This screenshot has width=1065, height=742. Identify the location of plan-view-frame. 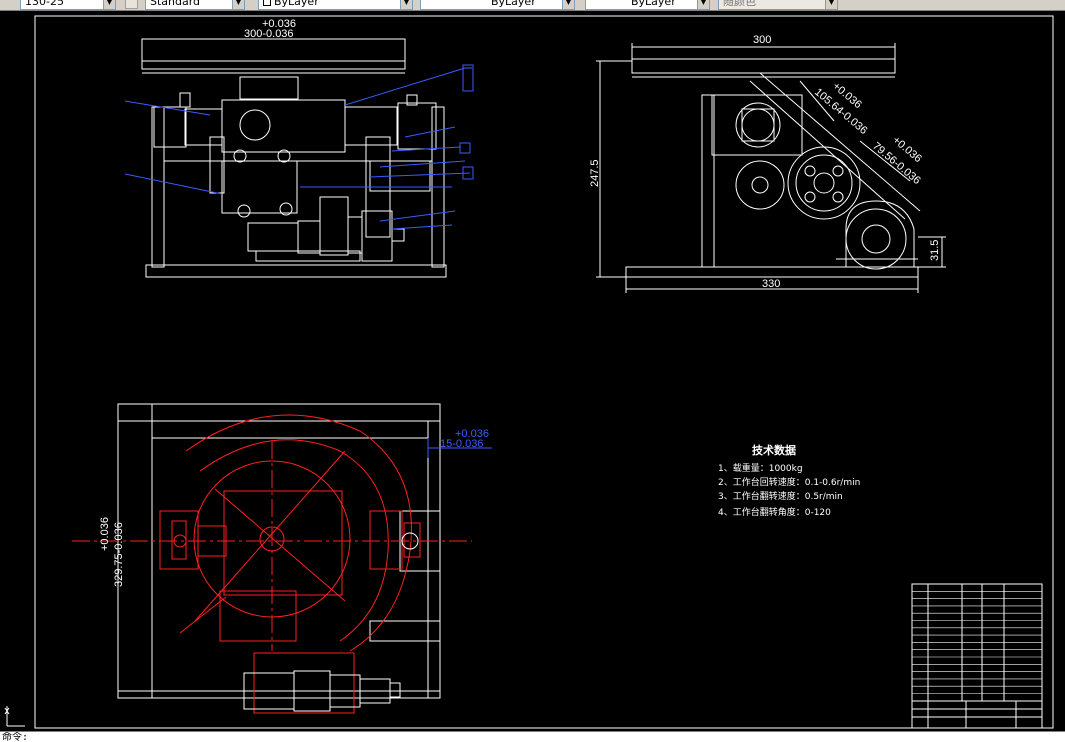
(279, 551).